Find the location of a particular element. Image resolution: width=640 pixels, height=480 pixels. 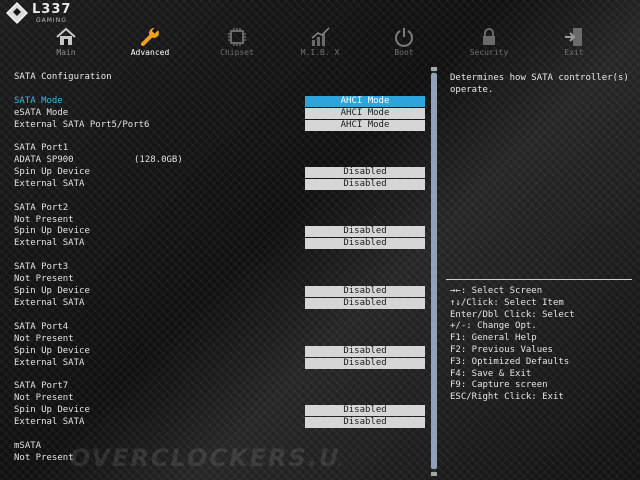

port4-spin-up-dropdown: Disabled is located at coordinates (365, 351).